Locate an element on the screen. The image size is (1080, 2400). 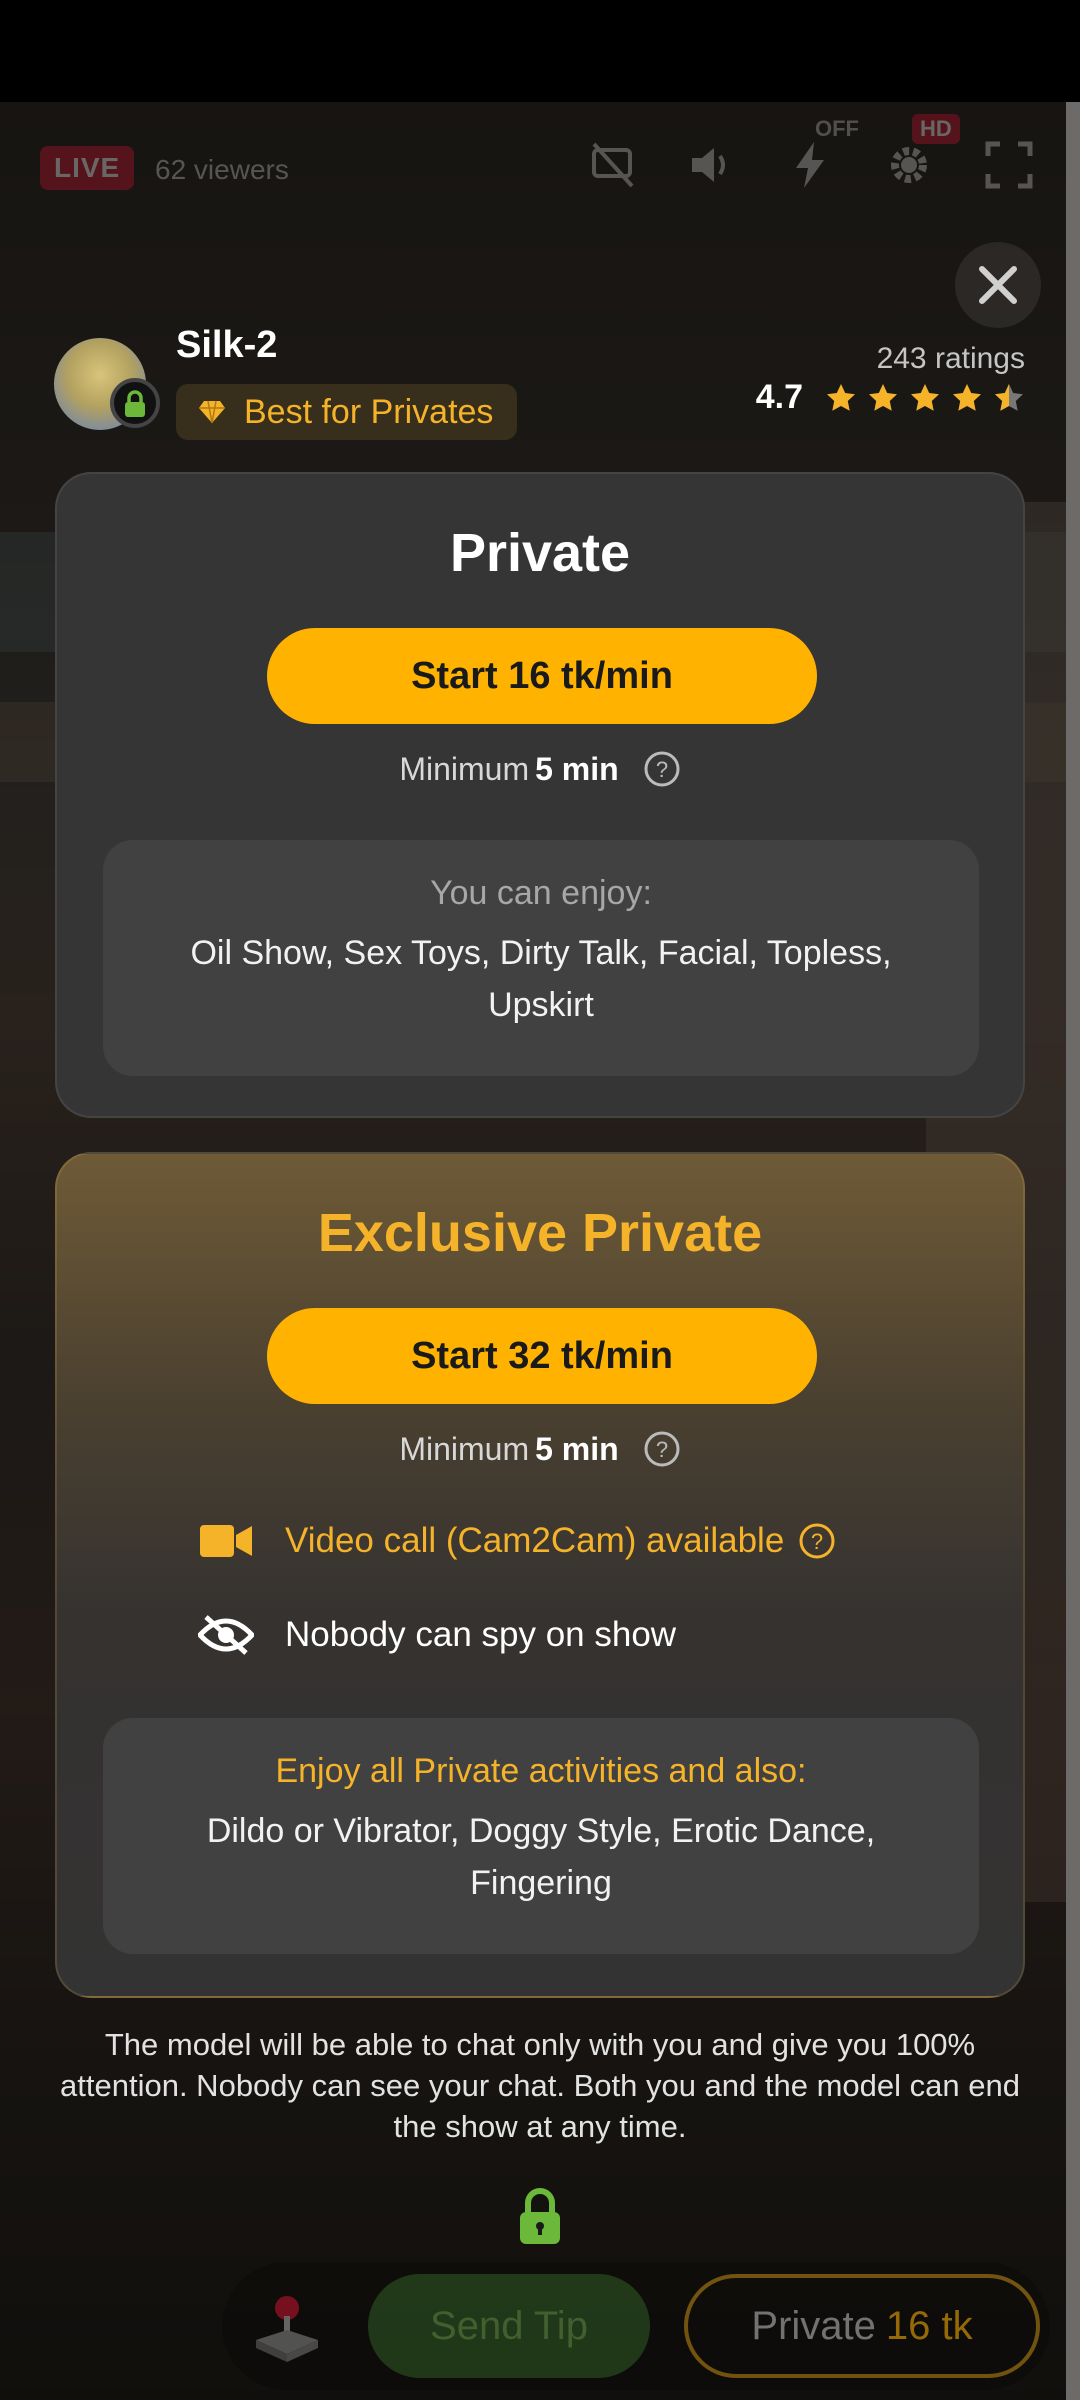
status-bar is located at coordinates (540, 51).